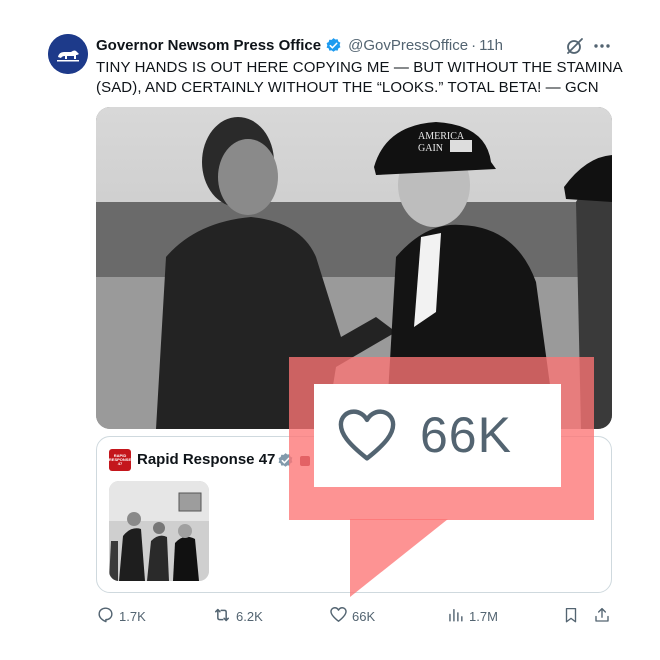 Image resolution: width=660 pixels, height=660 pixels. What do you see at coordinates (491, 45) in the screenshot?
I see `timestamp: 11h` at bounding box center [491, 45].